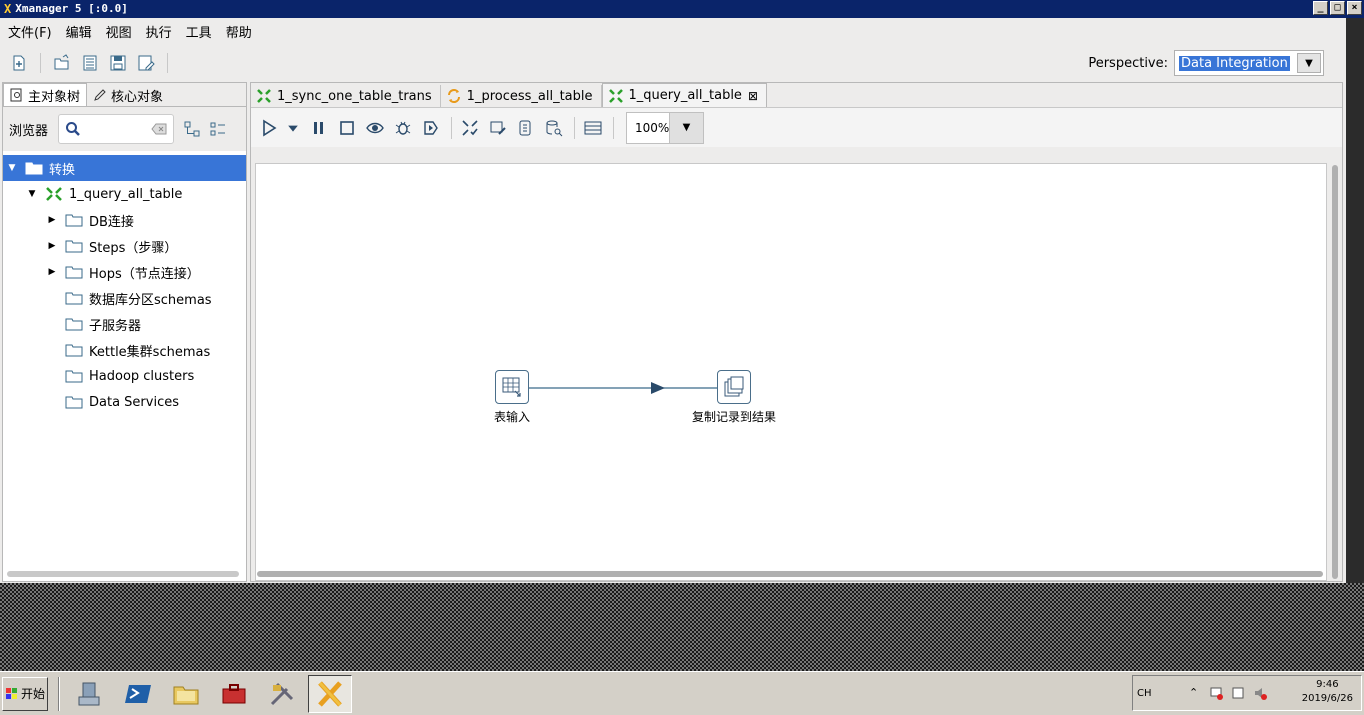 The image size is (1364, 715). I want to click on zoom-select: 100% ▼, so click(665, 127).